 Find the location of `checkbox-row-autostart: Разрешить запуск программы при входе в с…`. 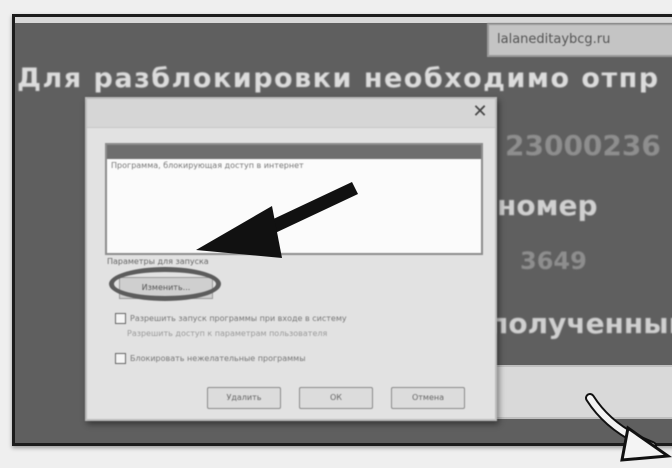

checkbox-row-autostart: Разрешить запуск программы при входе в с… is located at coordinates (231, 318).